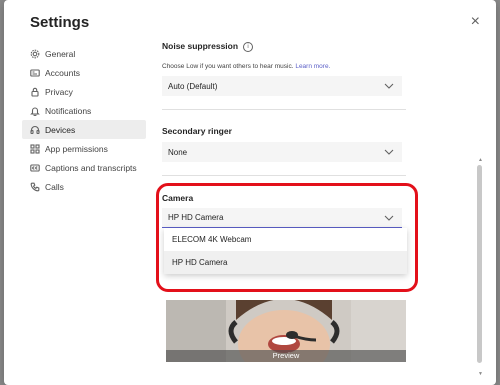 This screenshot has width=500, height=385. Describe the element at coordinates (479, 264) in the screenshot. I see `scrollbar` at that location.